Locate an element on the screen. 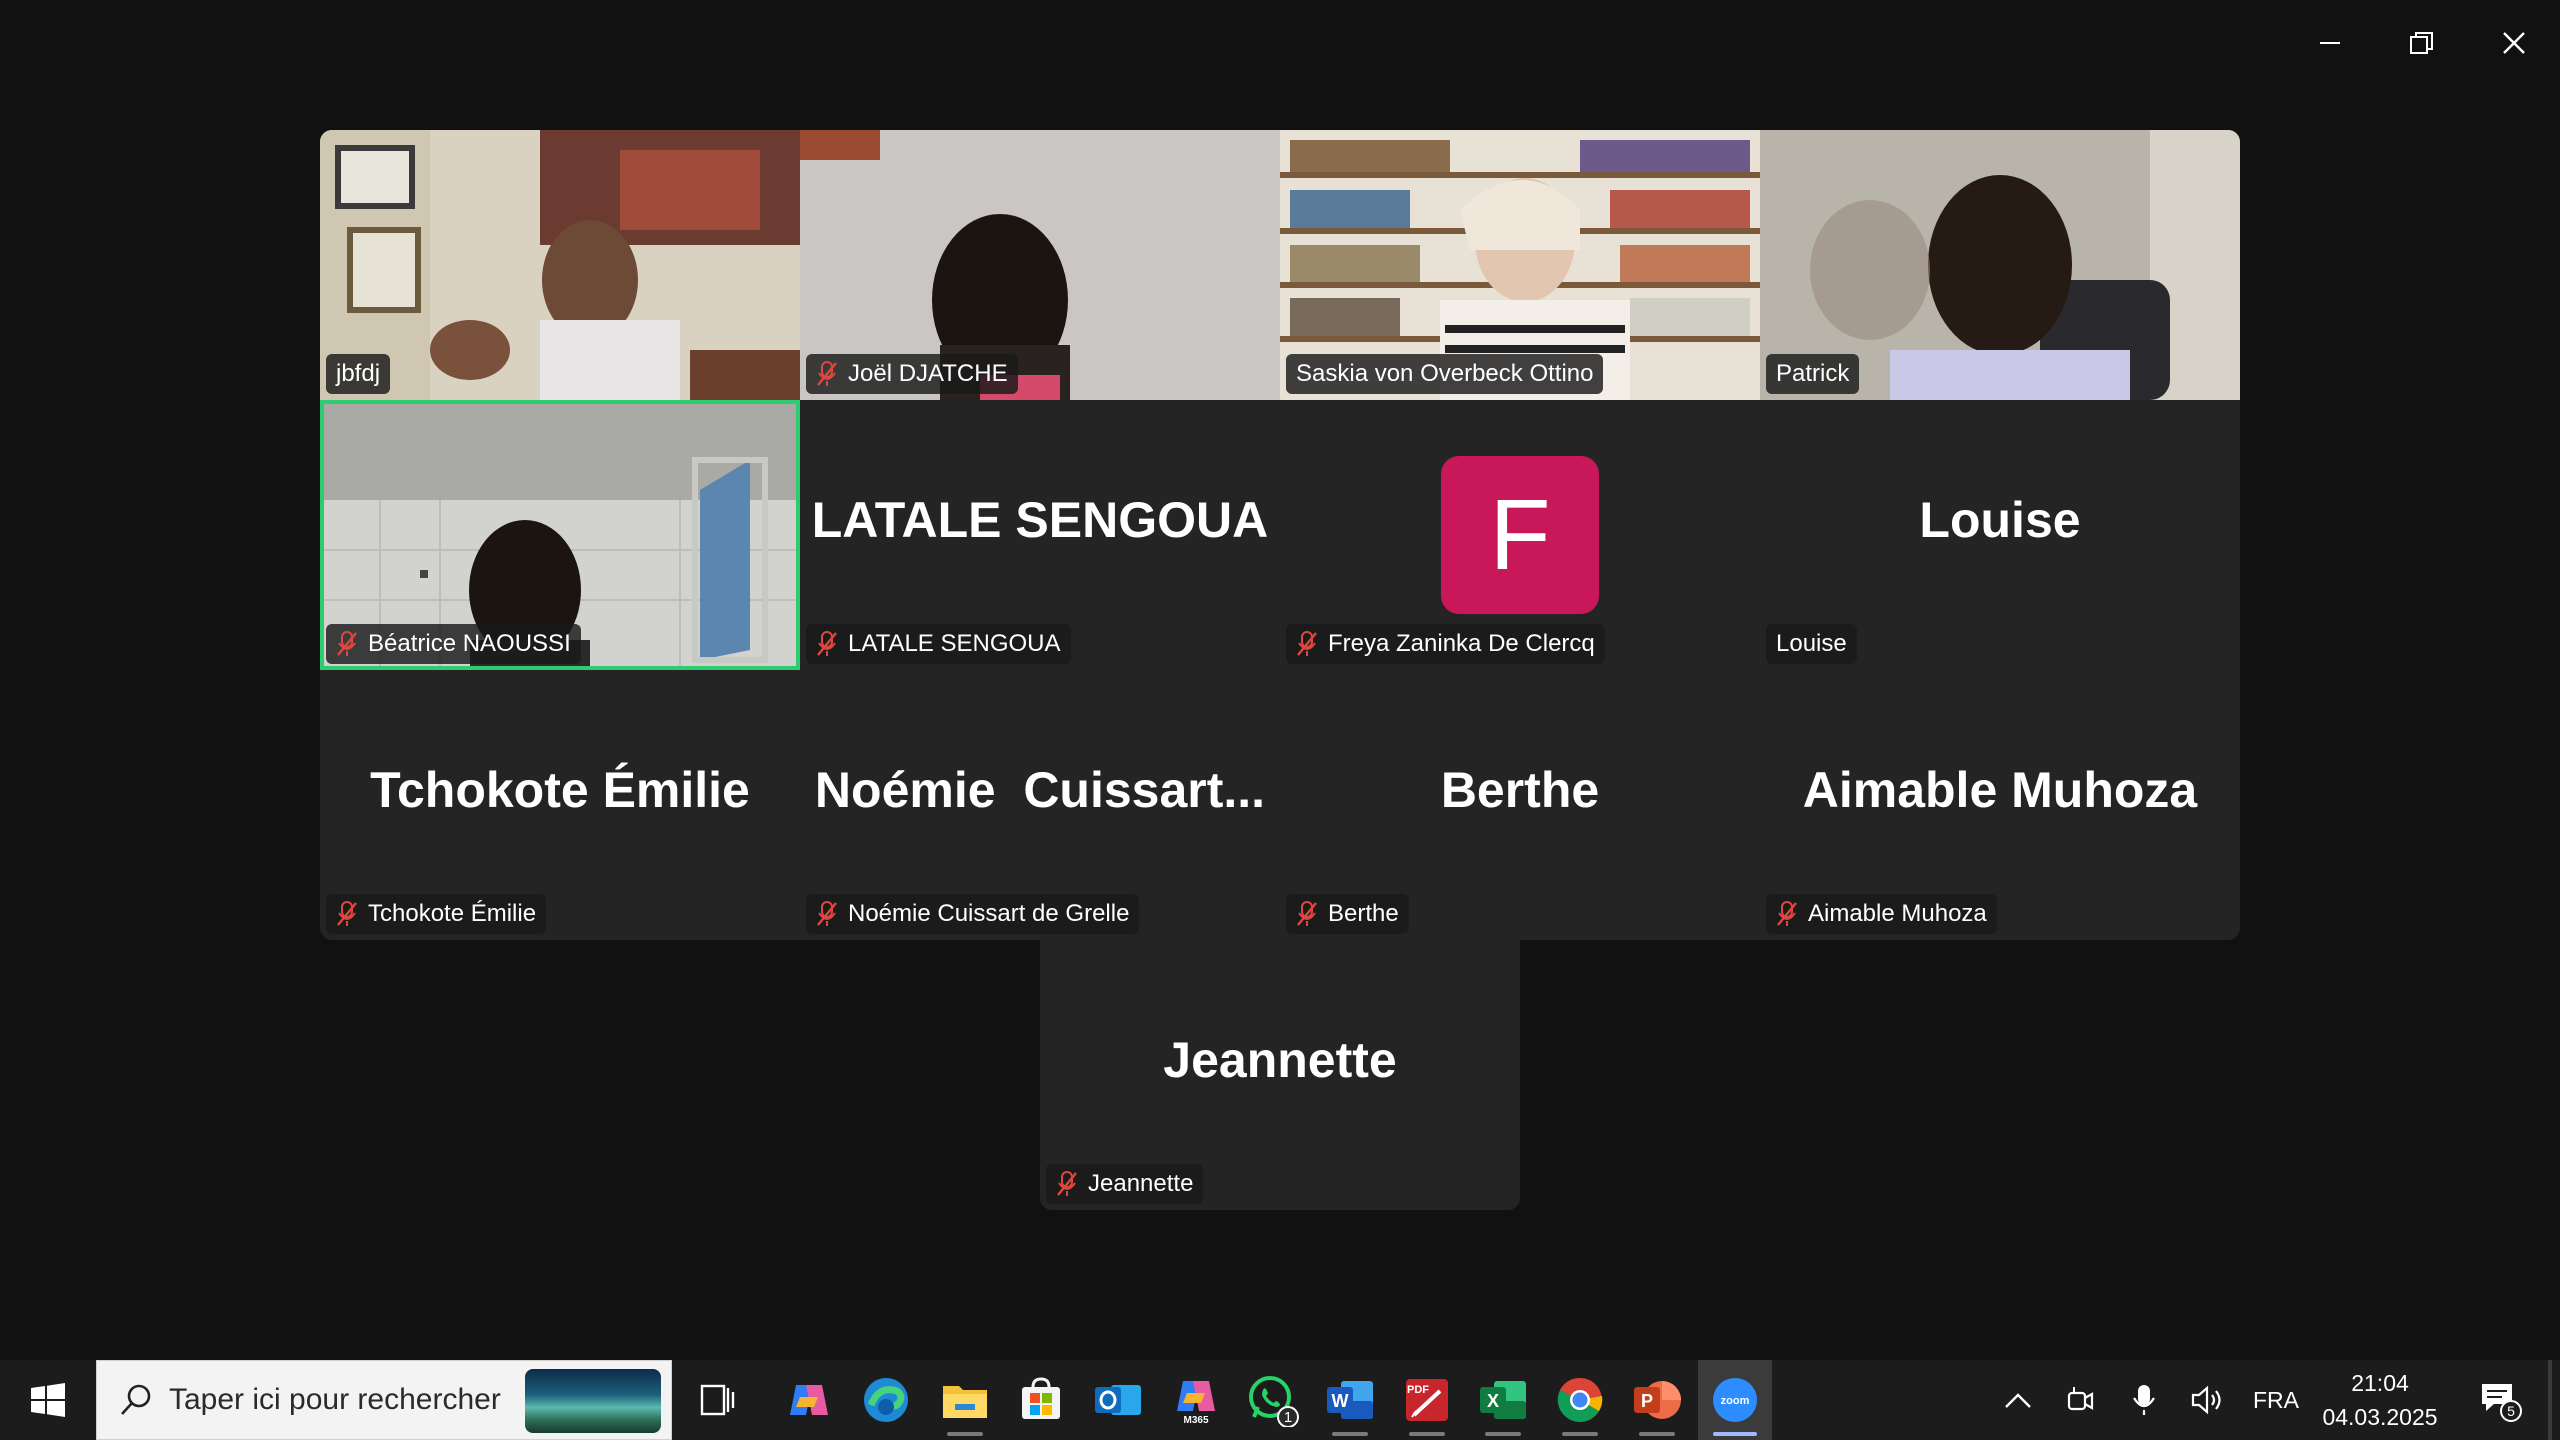 This screenshot has height=1440, width=2560. minimize-button is located at coordinates (2330, 43).